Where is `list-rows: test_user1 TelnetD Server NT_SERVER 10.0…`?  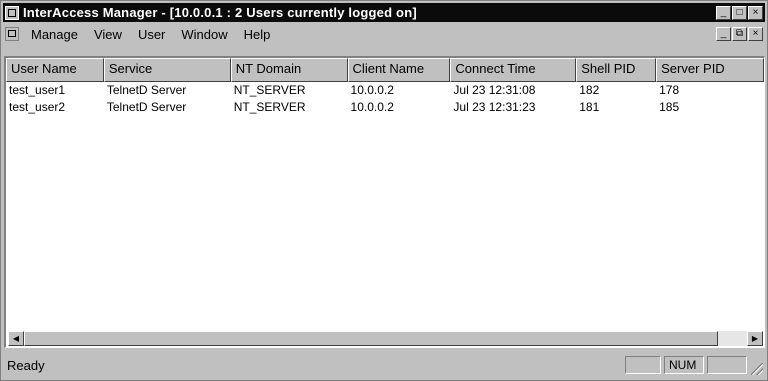 list-rows: test_user1 TelnetD Server NT_SERVER 10.0… is located at coordinates (385, 99).